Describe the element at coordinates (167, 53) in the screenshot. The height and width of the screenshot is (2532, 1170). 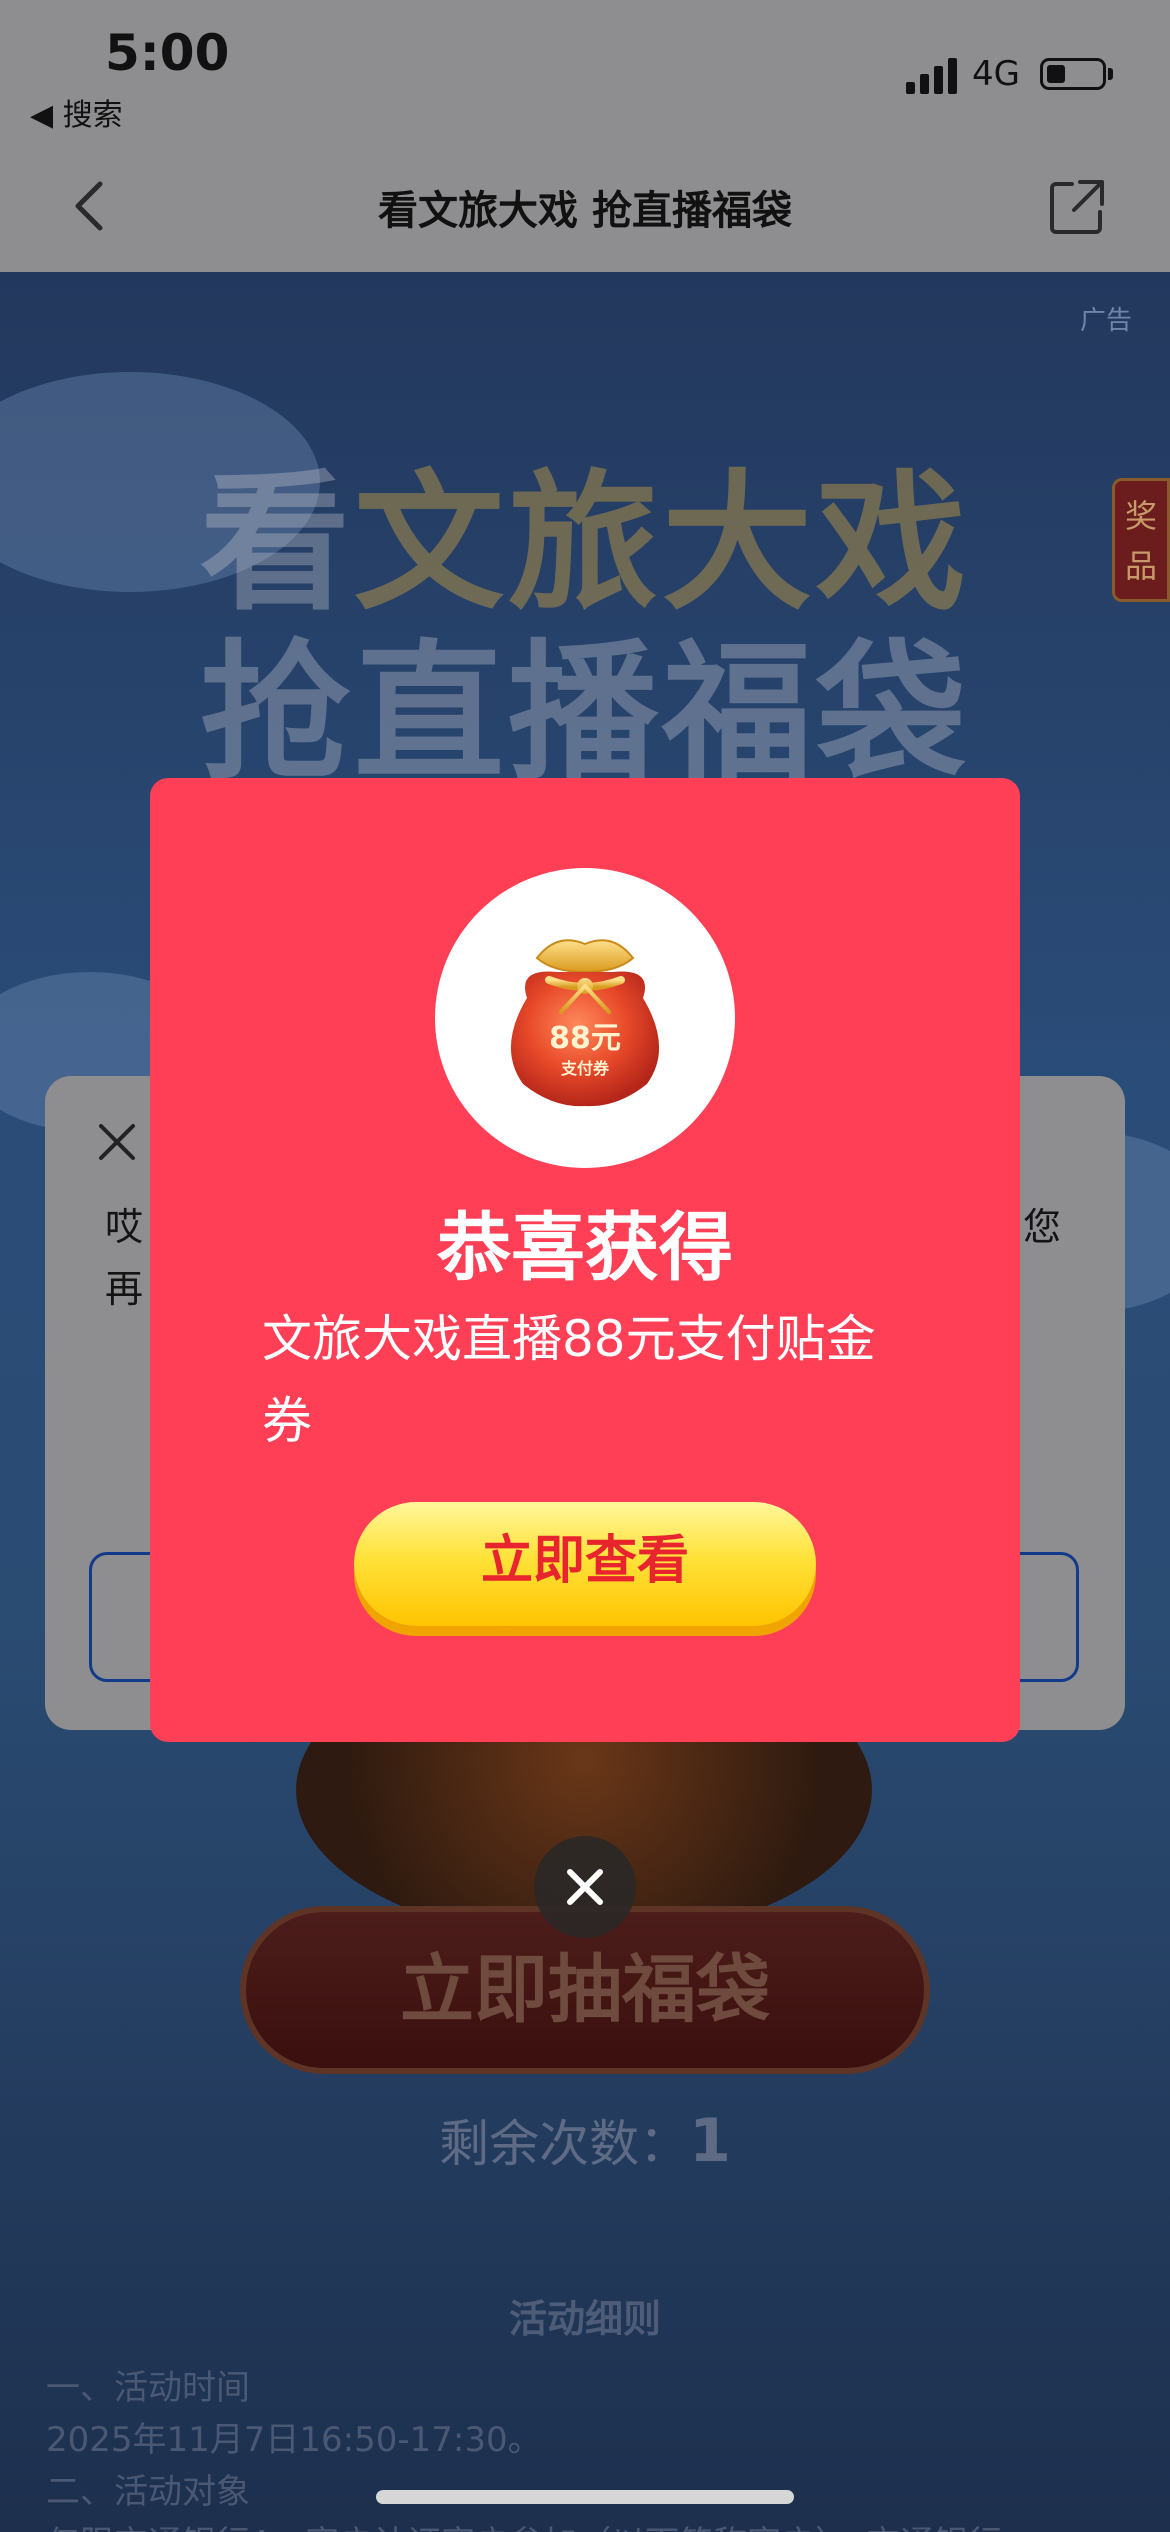
I see `status-time: 5:00` at that location.